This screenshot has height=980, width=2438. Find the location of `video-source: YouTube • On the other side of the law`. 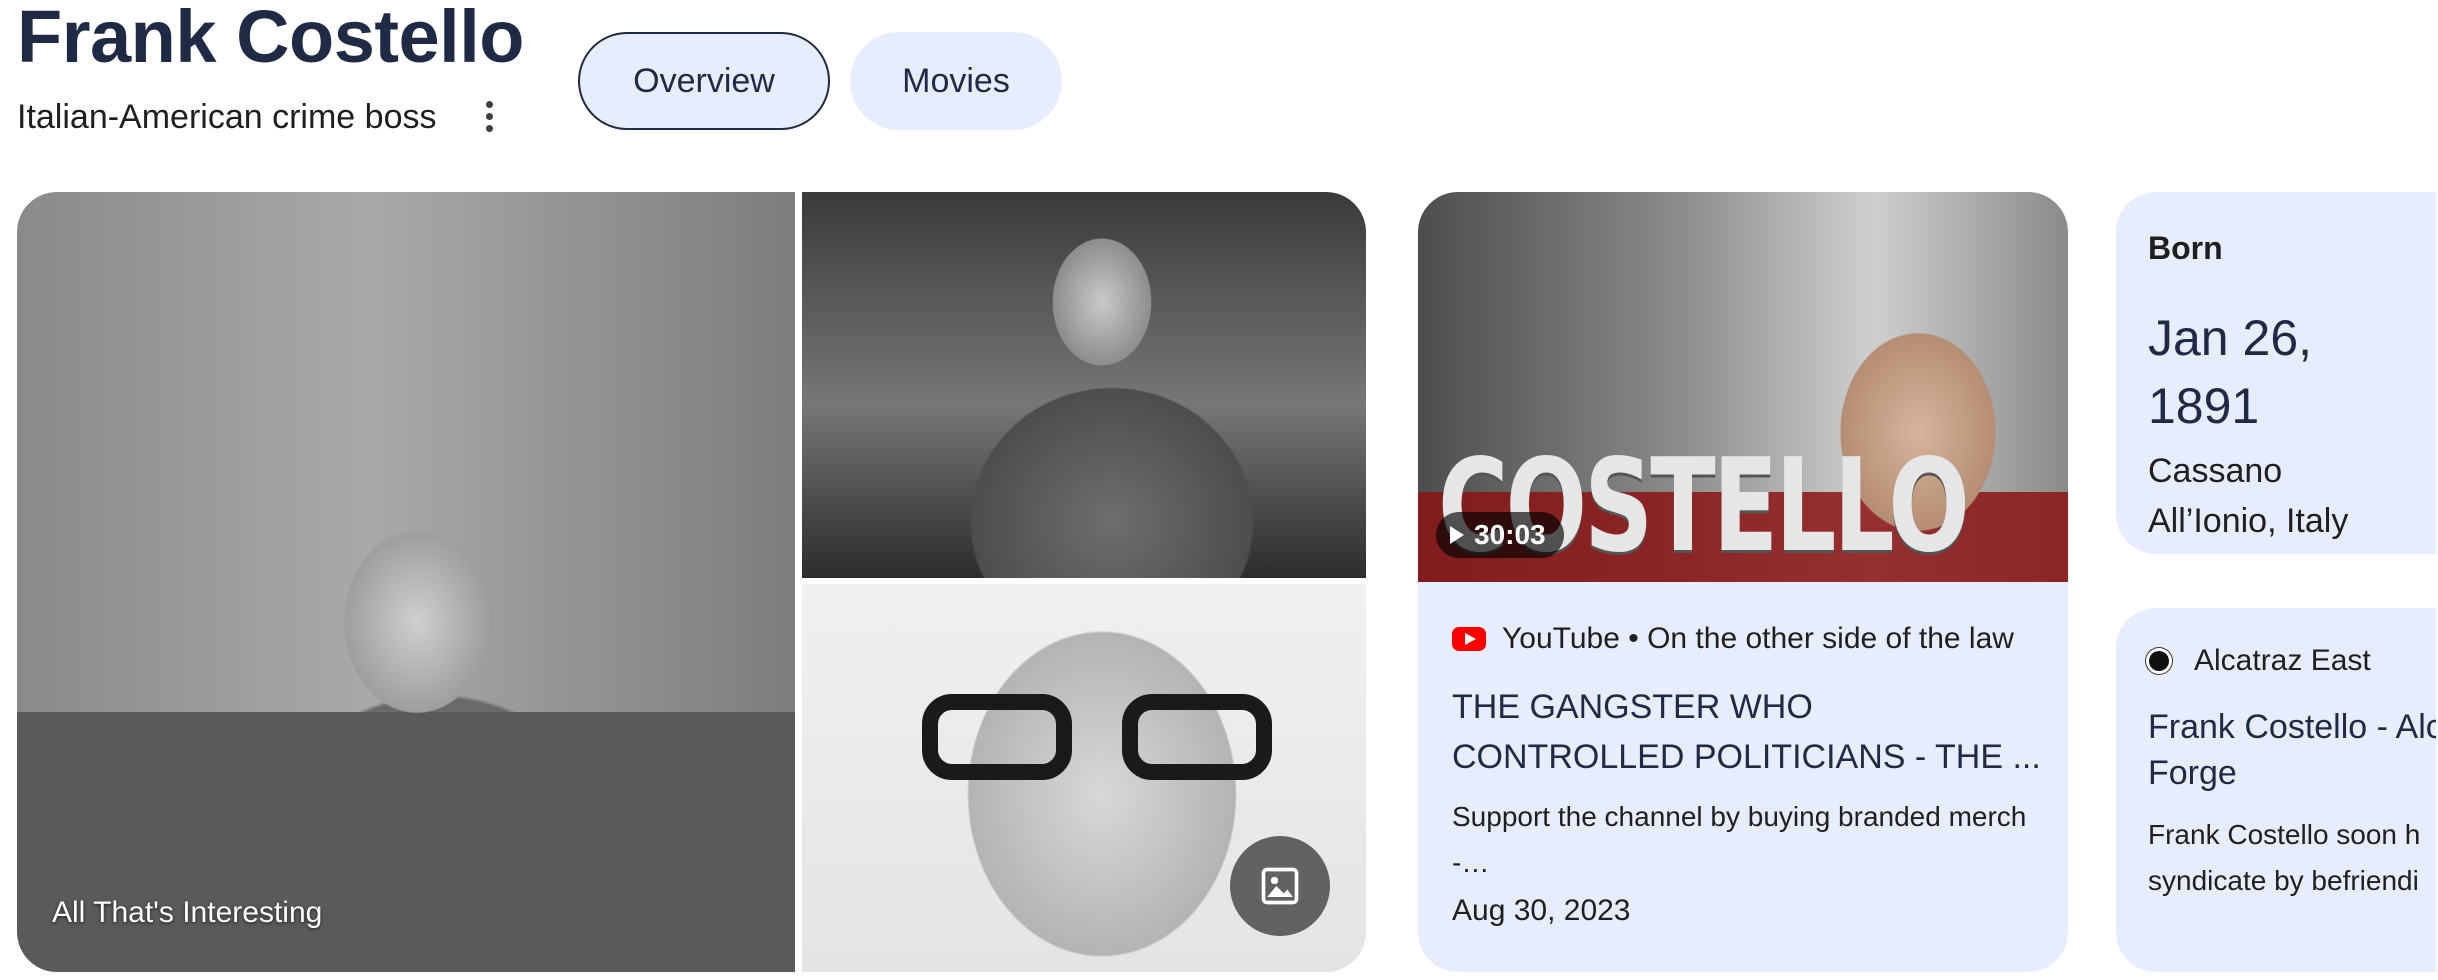

video-source: YouTube • On the other side of the law is located at coordinates (1733, 639).